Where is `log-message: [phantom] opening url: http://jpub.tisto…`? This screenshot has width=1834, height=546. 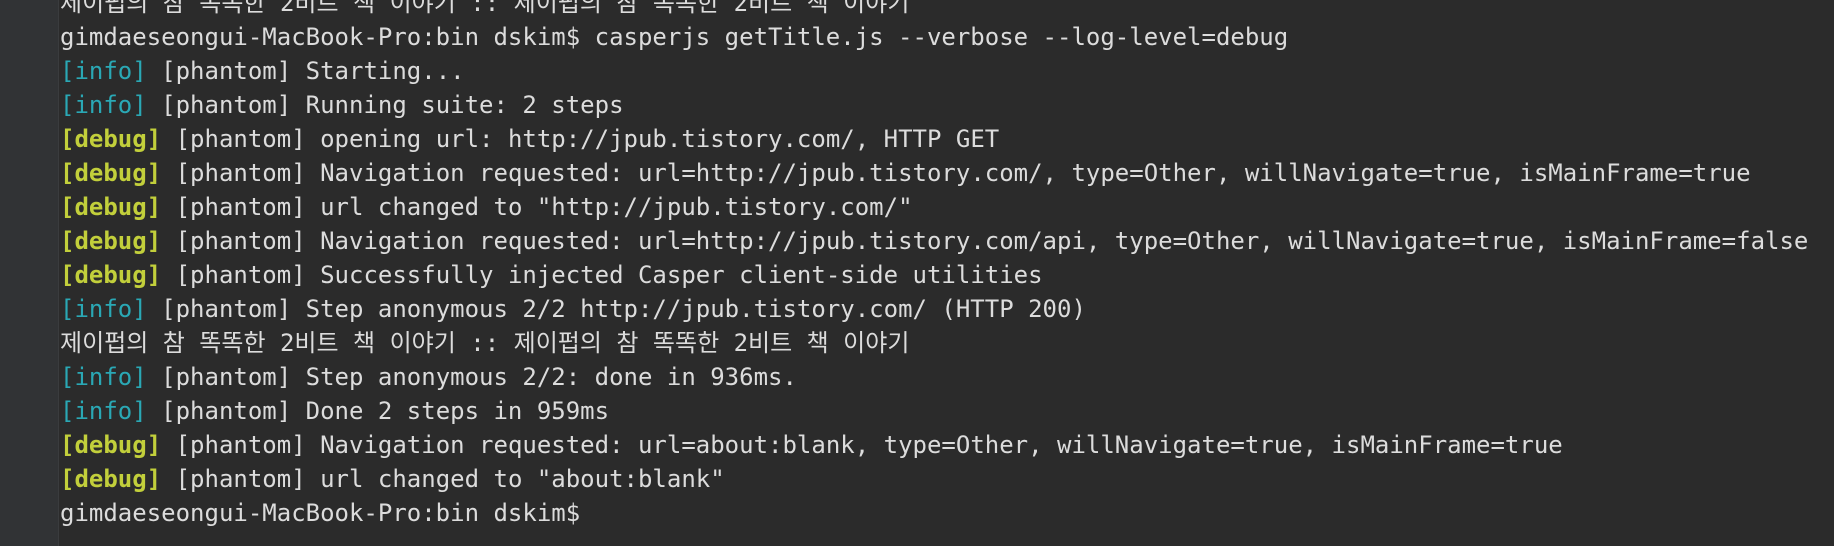 log-message: [phantom] opening url: http://jpub.tisto… is located at coordinates (580, 139).